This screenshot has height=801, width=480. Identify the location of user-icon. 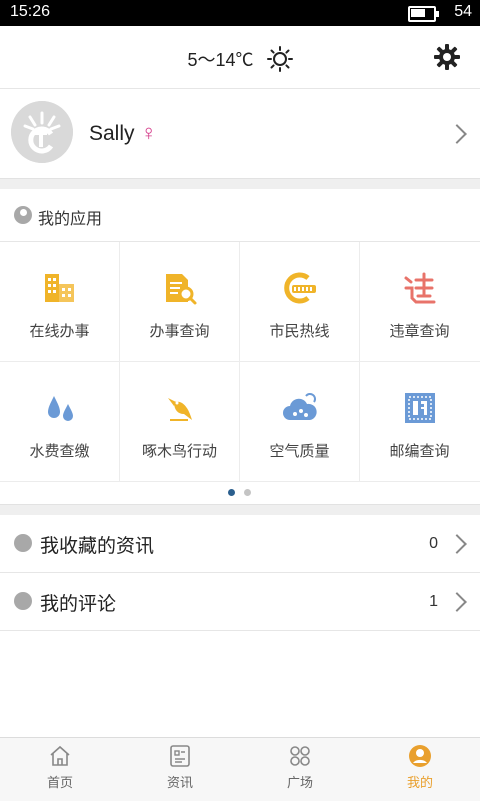
(420, 756).